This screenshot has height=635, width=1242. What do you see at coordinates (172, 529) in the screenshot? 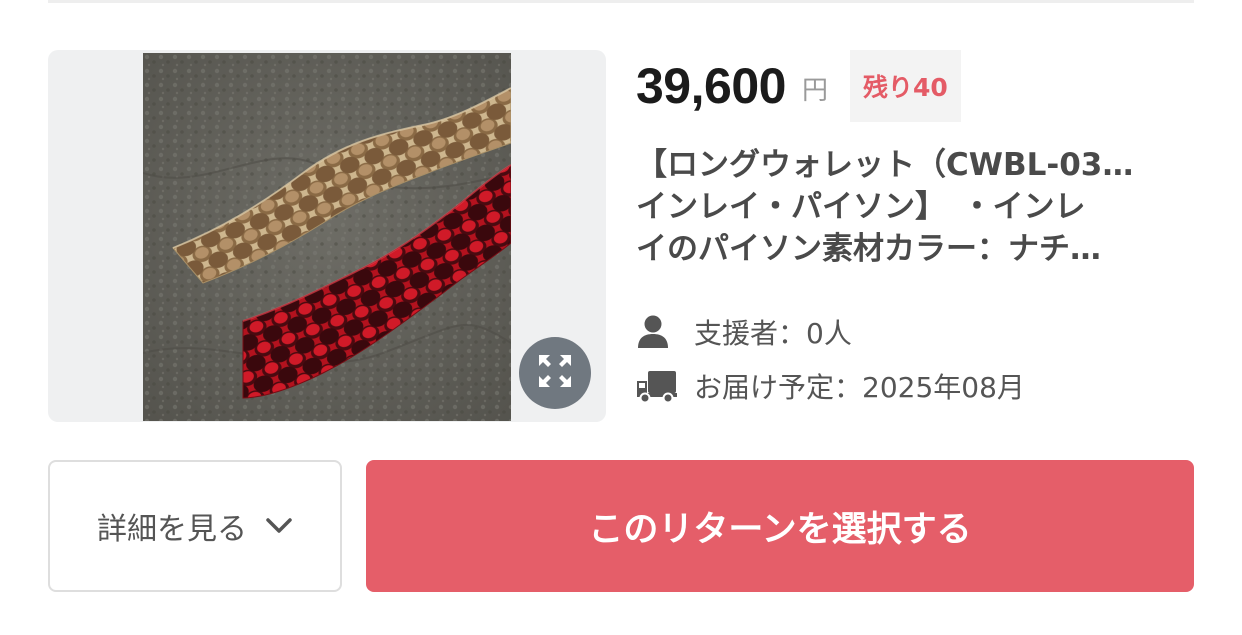
I see `view-details-label: 詳細を見る` at bounding box center [172, 529].